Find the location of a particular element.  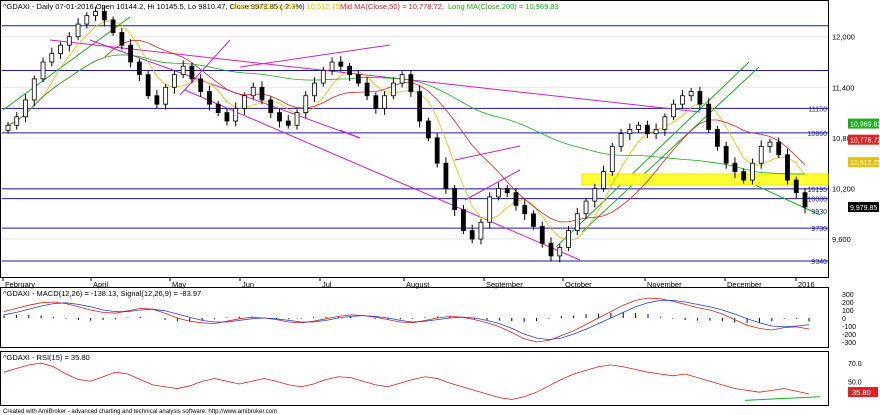

price-tick-label: 11,400 is located at coordinates (843, 87).